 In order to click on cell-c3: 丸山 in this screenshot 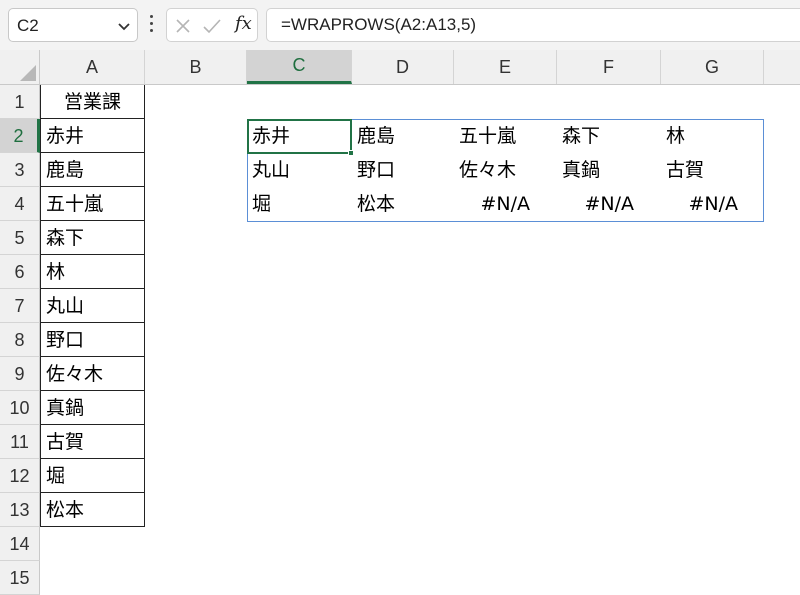, I will do `click(299, 170)`.